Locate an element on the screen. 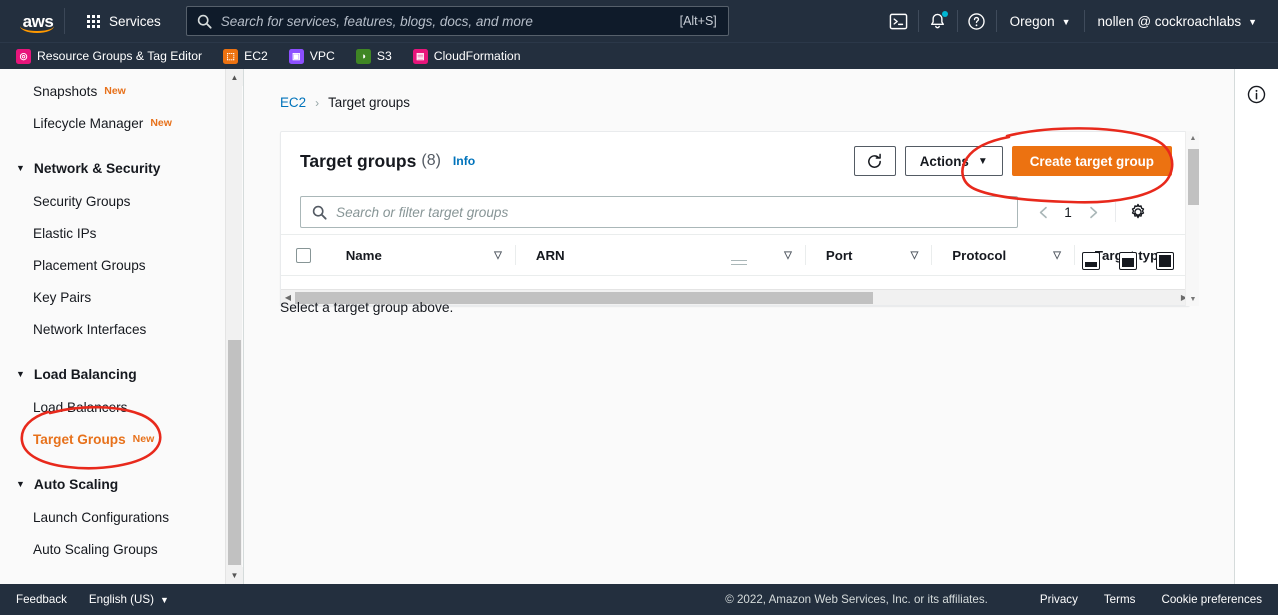 This screenshot has height=615, width=1278. footer-language-selector: English (US) ▼ is located at coordinates (129, 599).